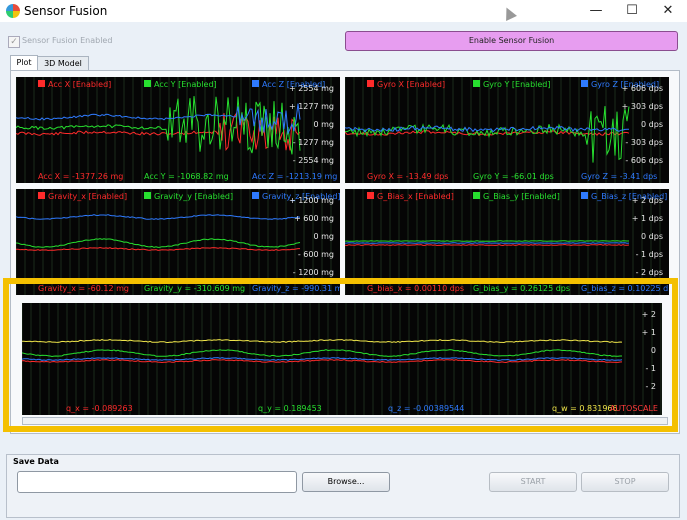 Image resolution: width=687 pixels, height=520 pixels. What do you see at coordinates (311, 106) in the screenshot?
I see `acc-tick-label: + 1277 mg` at bounding box center [311, 106].